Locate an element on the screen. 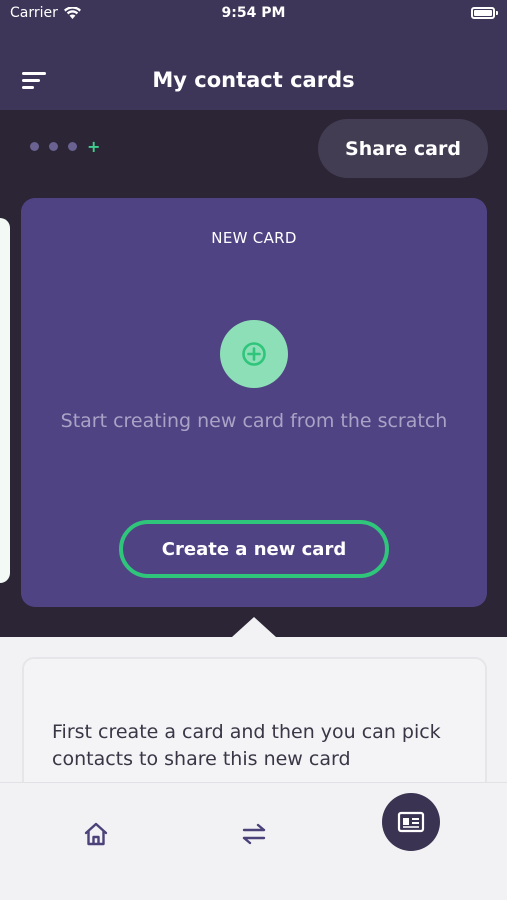  home-icon is located at coordinates (96, 834).